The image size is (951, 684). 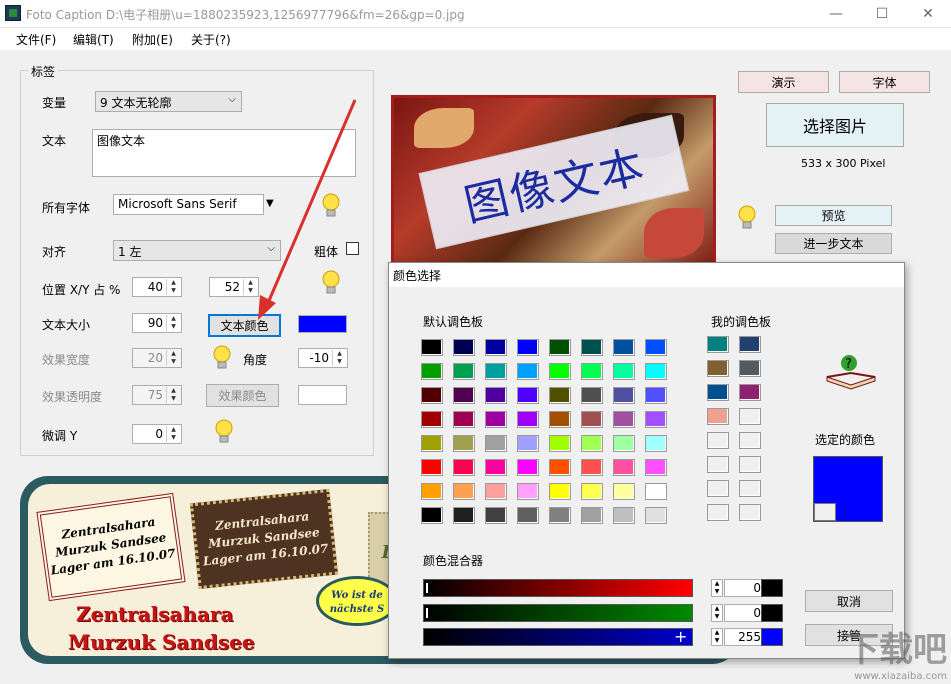 I want to click on help-book-icon: ?, so click(x=851, y=371).